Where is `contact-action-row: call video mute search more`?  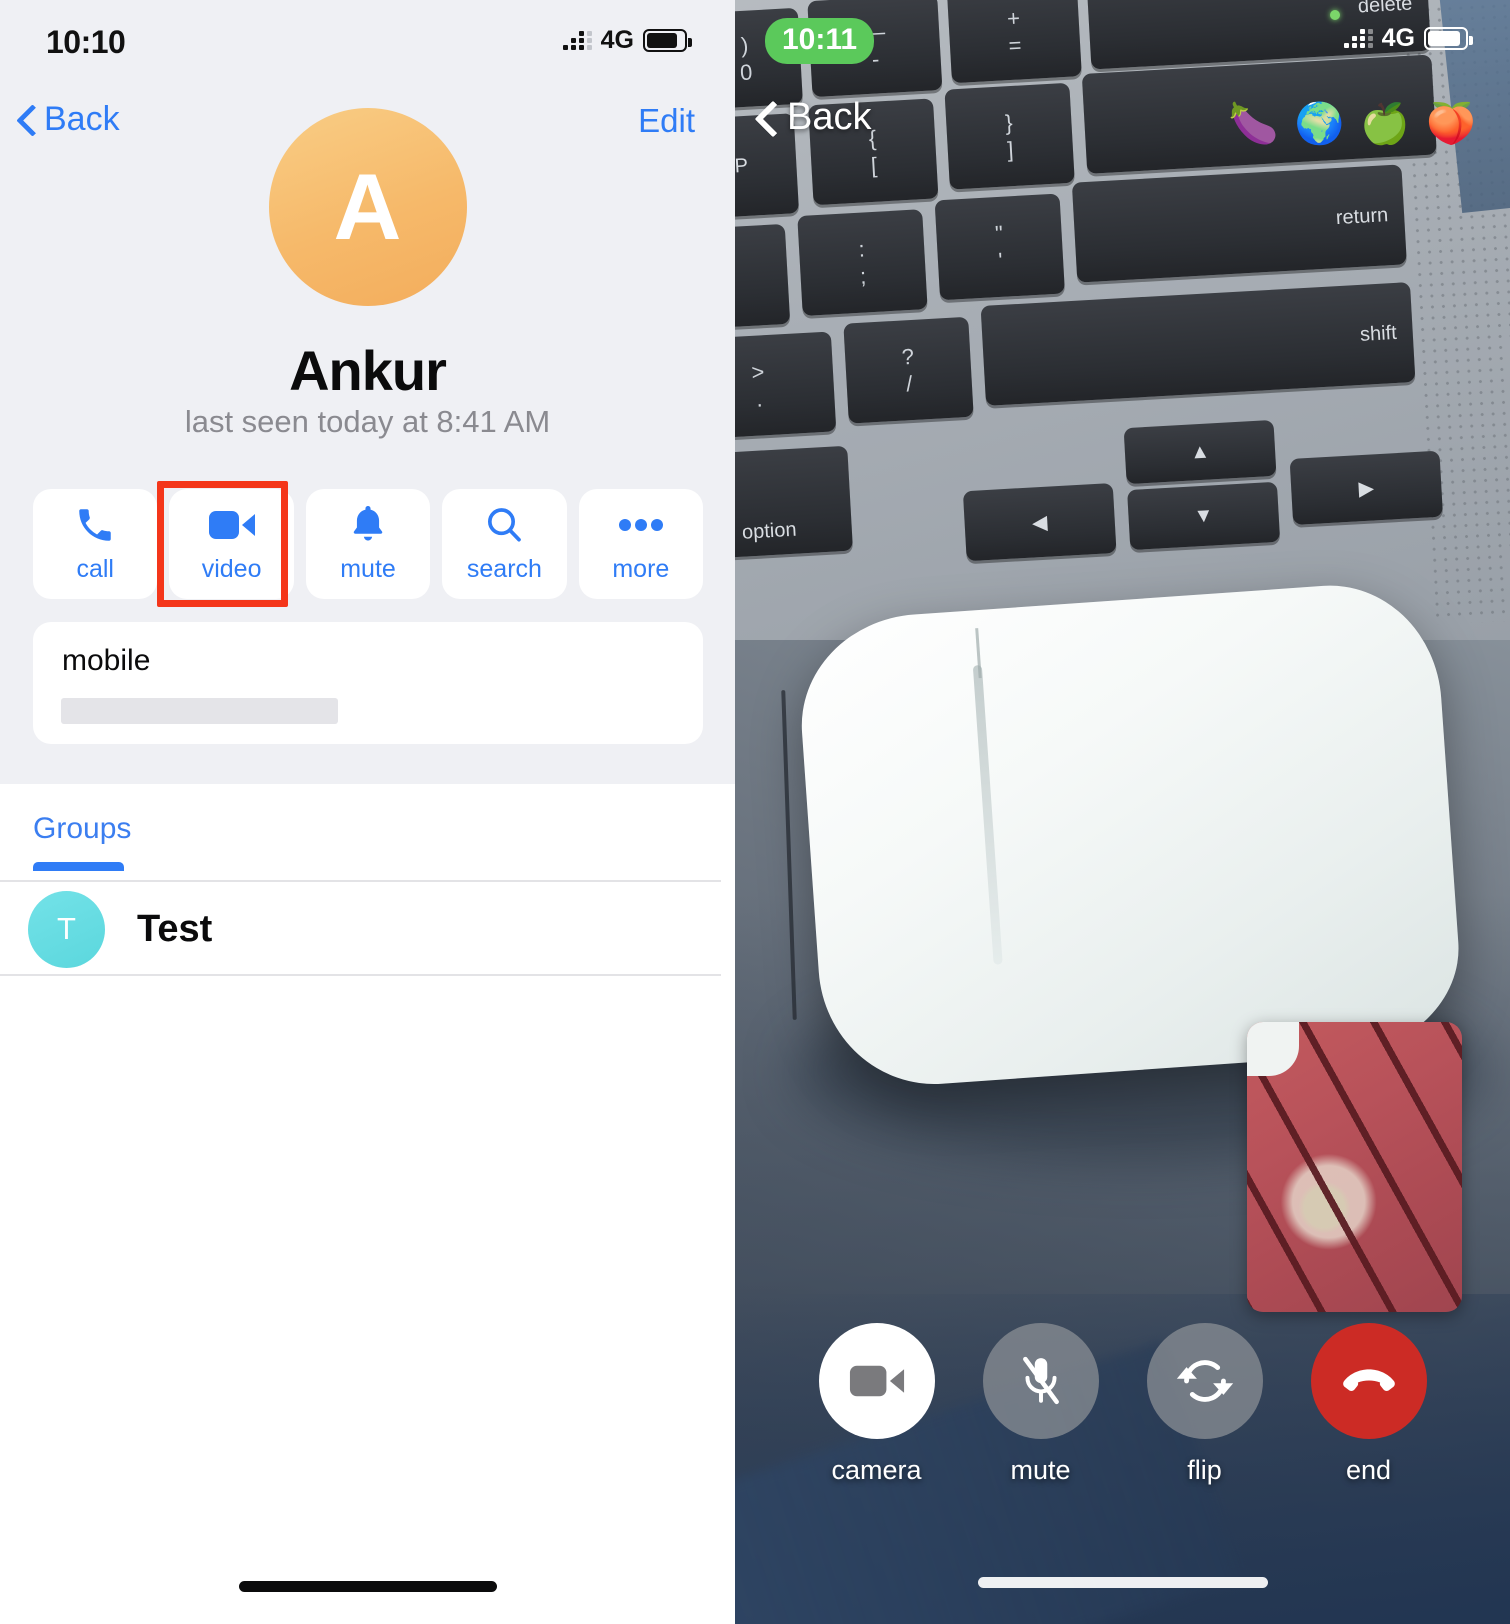 contact-action-row: call video mute search more is located at coordinates (368, 544).